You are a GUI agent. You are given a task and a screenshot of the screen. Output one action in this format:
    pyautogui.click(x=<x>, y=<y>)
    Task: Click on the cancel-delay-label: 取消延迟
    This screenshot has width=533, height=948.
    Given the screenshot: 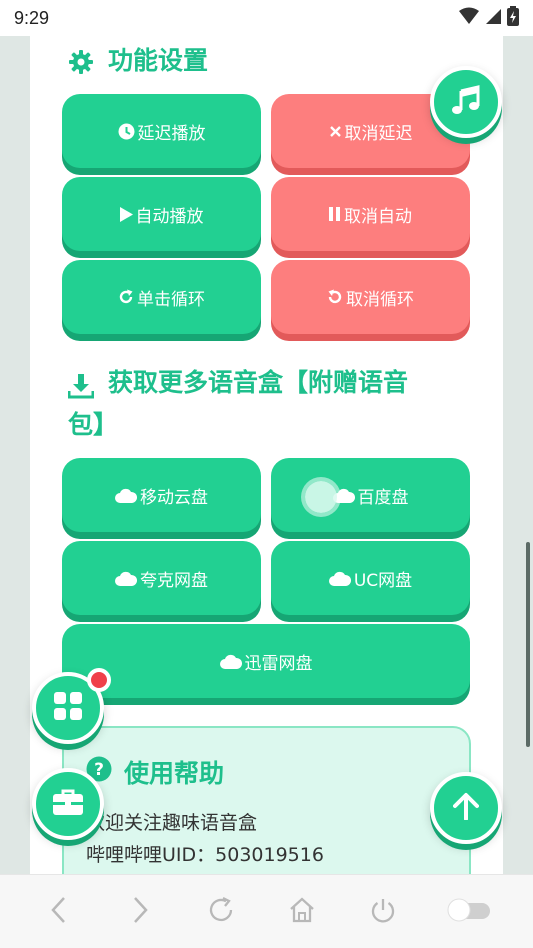 What is the action you would take?
    pyautogui.click(x=378, y=133)
    